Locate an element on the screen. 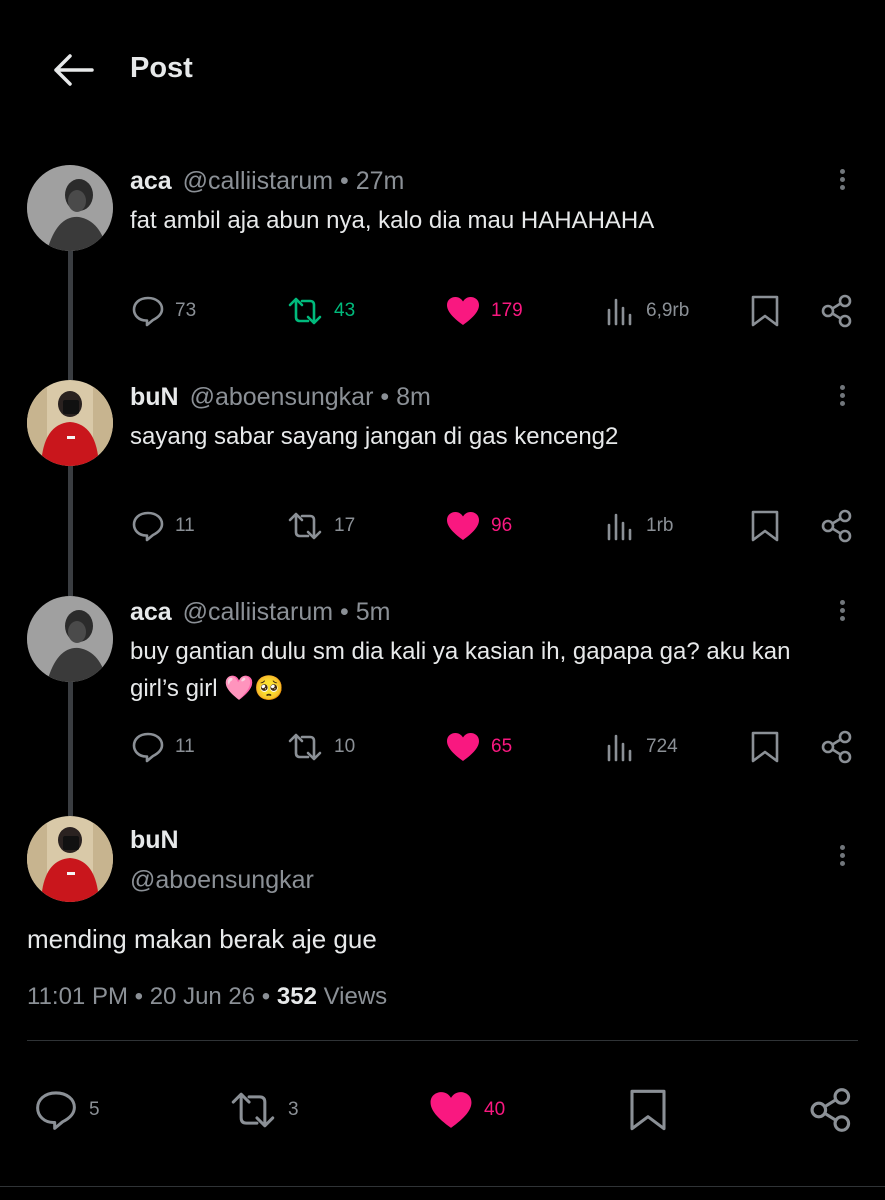 This screenshot has height=1200, width=885. repost-button: 10 is located at coordinates (320, 747).